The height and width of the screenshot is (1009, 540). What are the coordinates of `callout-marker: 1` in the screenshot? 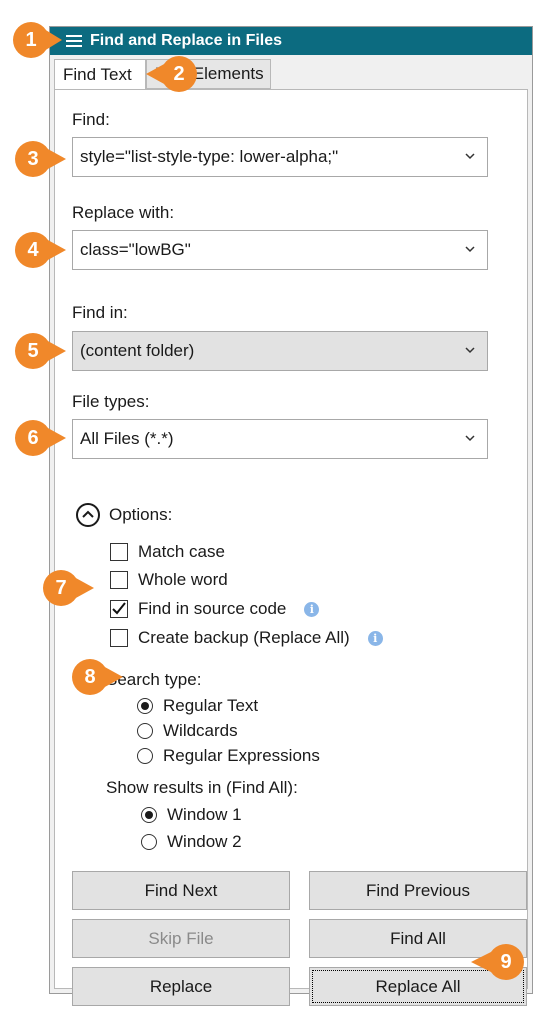 It's located at (37, 40).